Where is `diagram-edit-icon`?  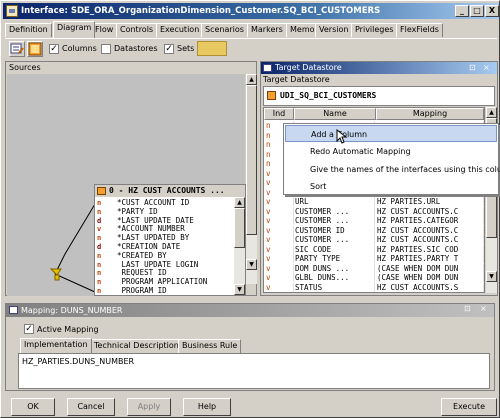 diagram-edit-icon is located at coordinates (17, 49).